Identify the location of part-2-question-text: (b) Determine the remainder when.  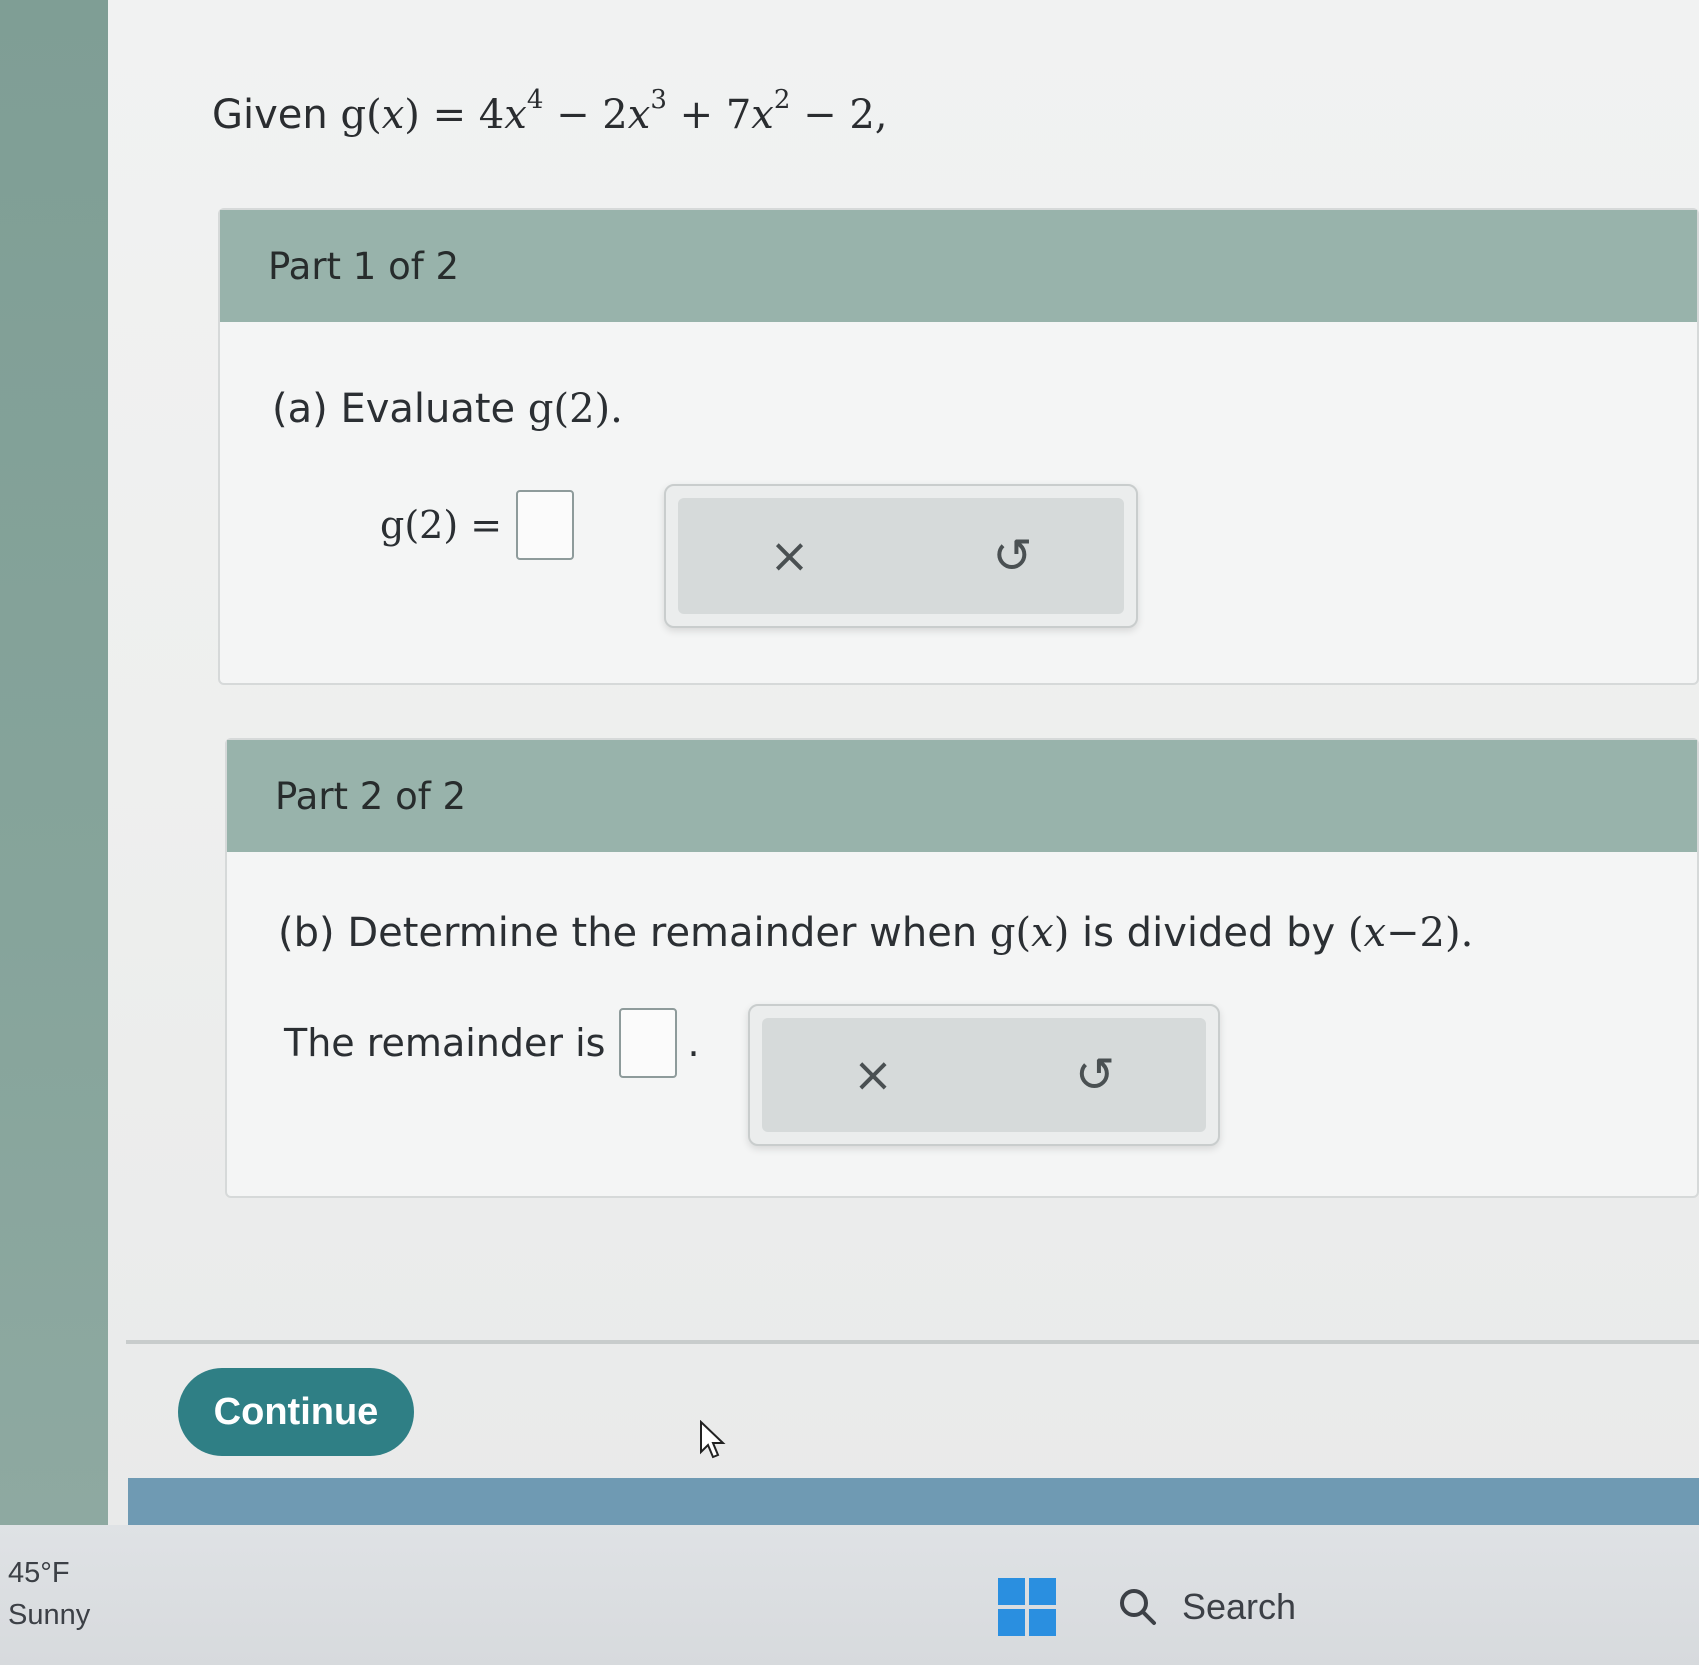
(628, 933).